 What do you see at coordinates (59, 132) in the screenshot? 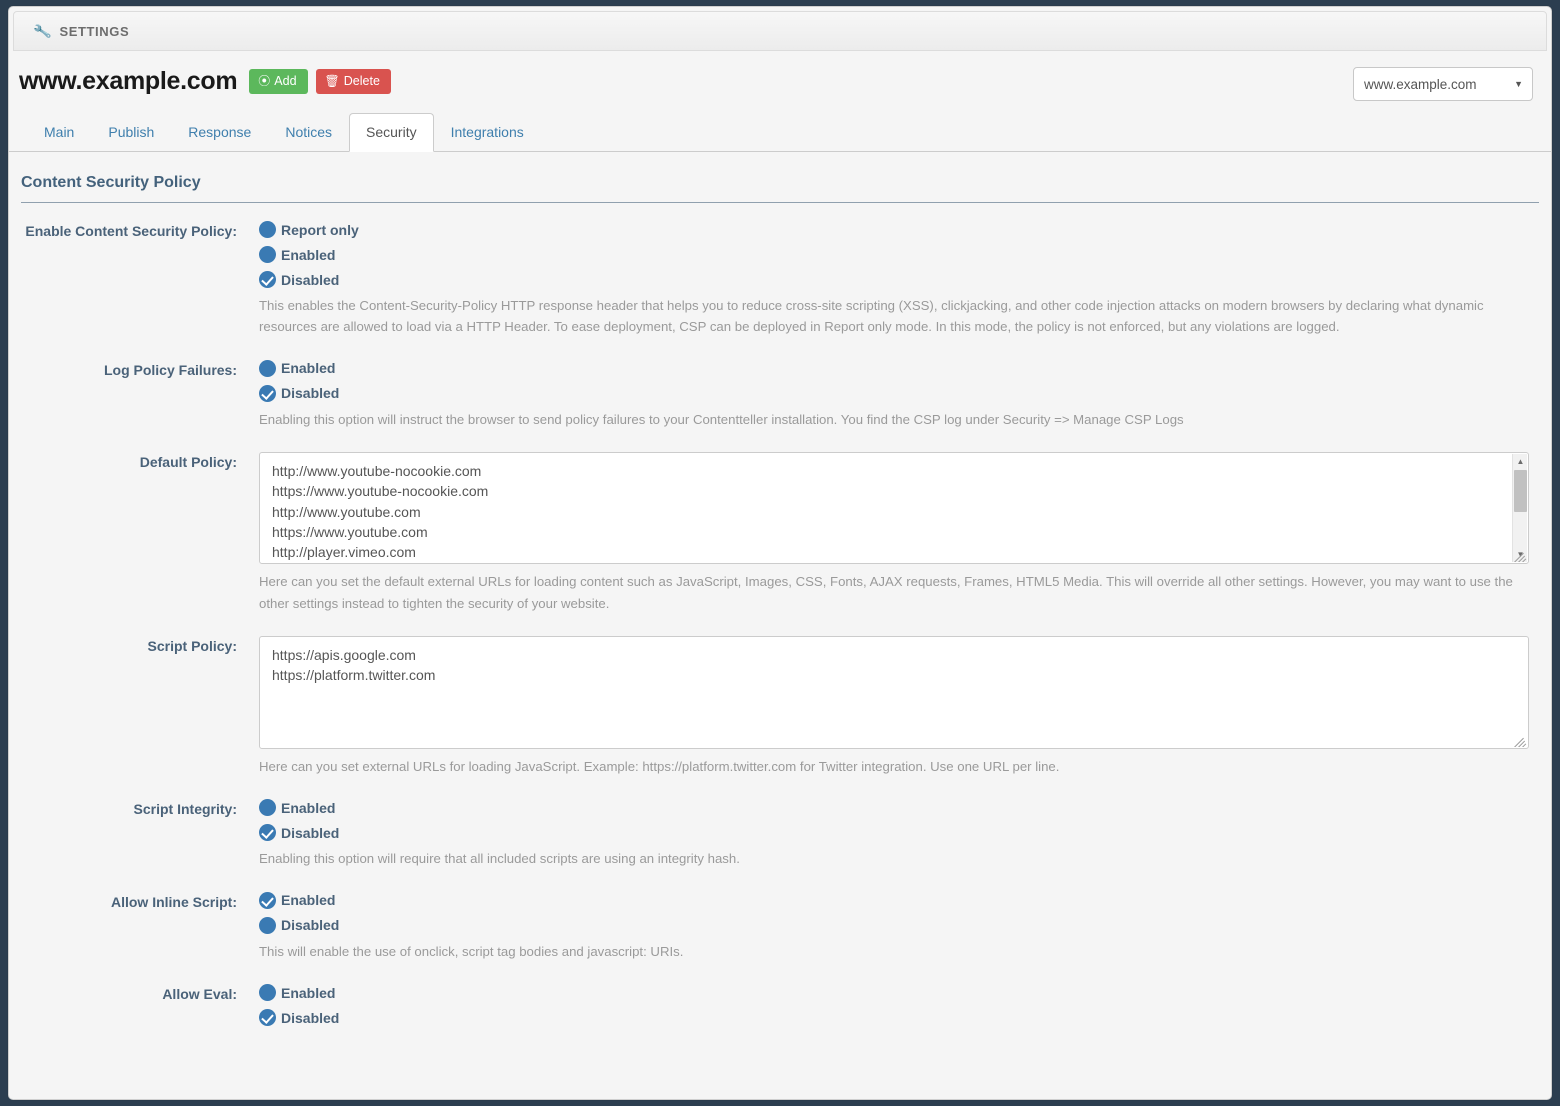
I see `tab-main: Main` at bounding box center [59, 132].